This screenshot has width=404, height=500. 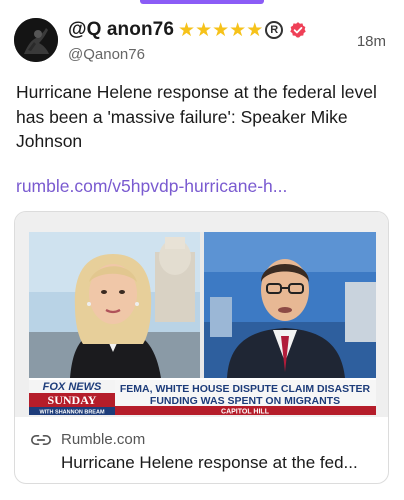 I want to click on active-tab-indicator, so click(x=202, y=2).